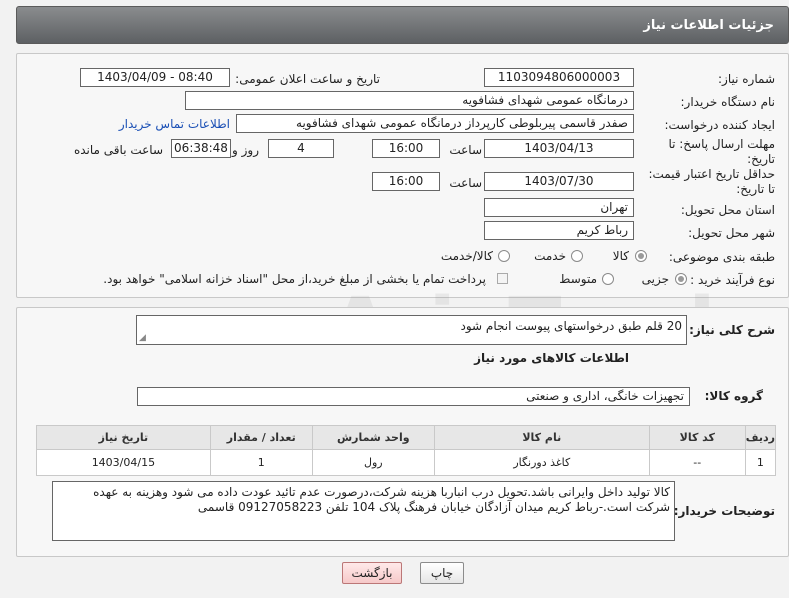  What do you see at coordinates (372, 573) in the screenshot?
I see `back-button: بازگشت` at bounding box center [372, 573].